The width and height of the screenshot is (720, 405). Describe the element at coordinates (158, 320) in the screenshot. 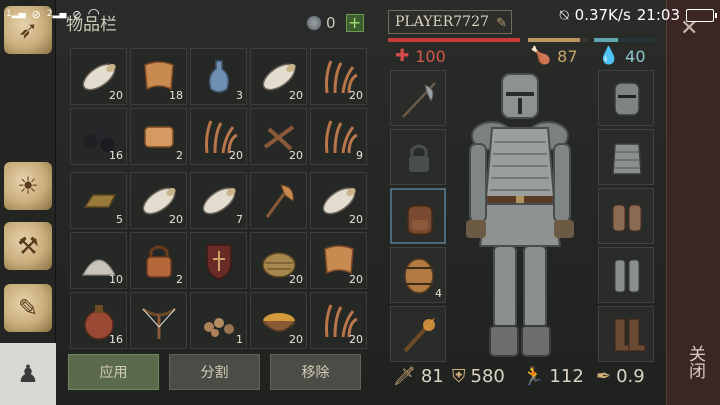

I see `inventory-slot-crossbow` at that location.